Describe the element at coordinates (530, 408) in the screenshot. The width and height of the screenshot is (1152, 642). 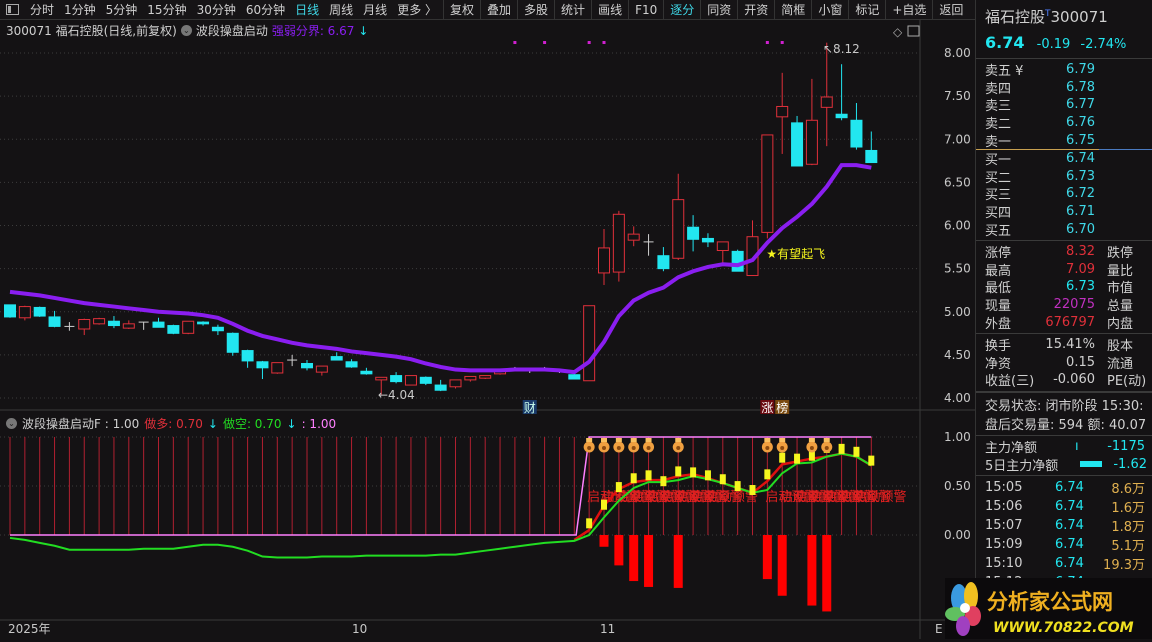
I see `finance-tag: 财` at that location.